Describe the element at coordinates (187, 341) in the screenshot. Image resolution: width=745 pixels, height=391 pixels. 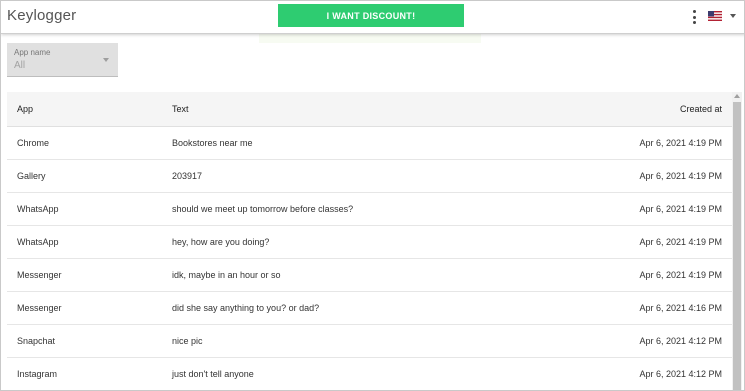
I see `cell-text: nice pic` at that location.